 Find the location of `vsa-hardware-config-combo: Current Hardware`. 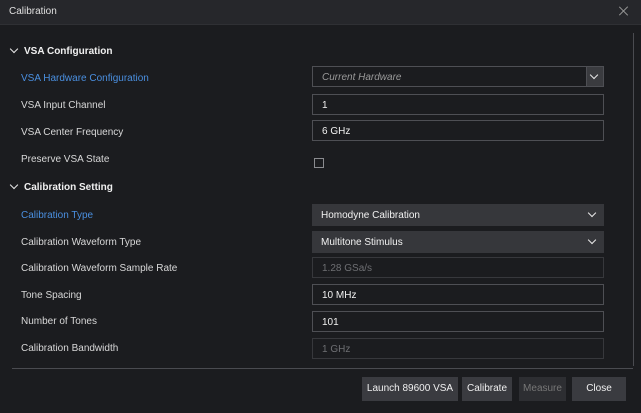

vsa-hardware-config-combo: Current Hardware is located at coordinates (458, 76).